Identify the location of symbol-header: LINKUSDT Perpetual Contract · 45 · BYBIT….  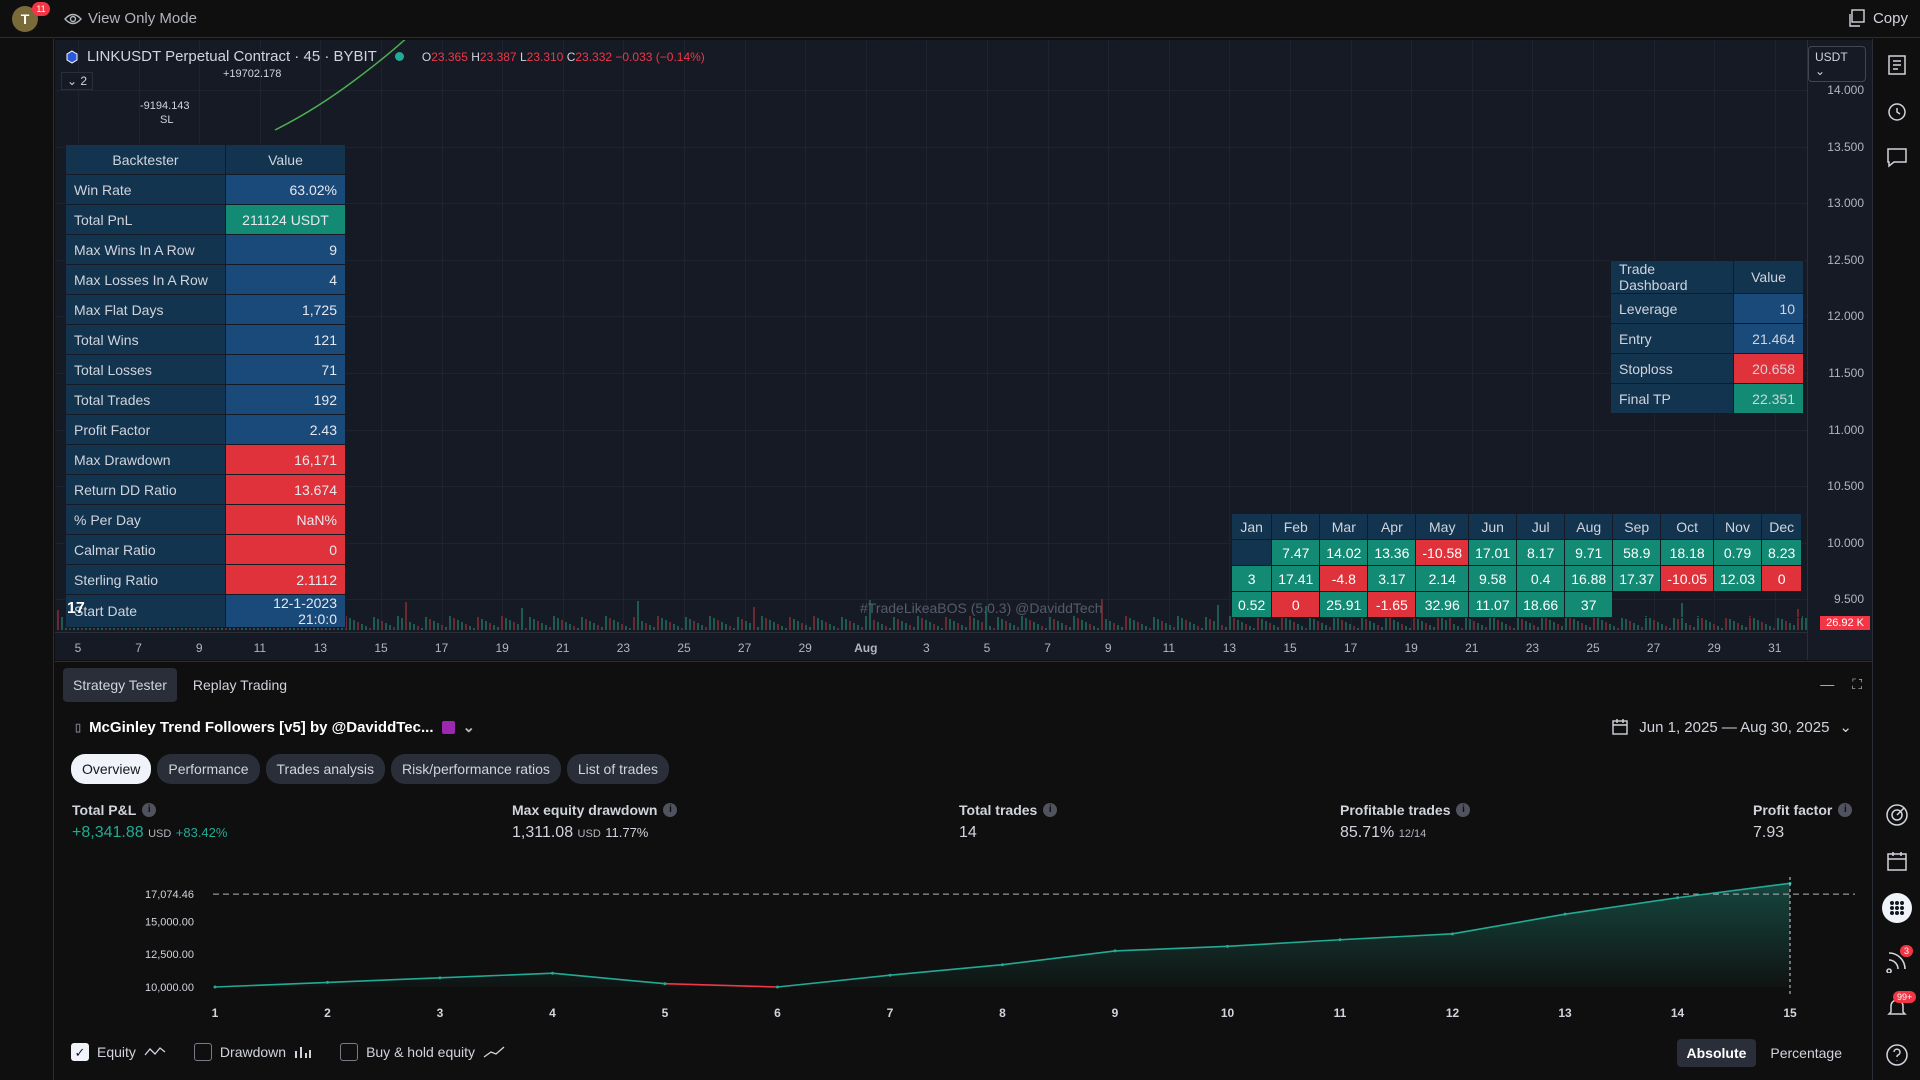
(385, 56).